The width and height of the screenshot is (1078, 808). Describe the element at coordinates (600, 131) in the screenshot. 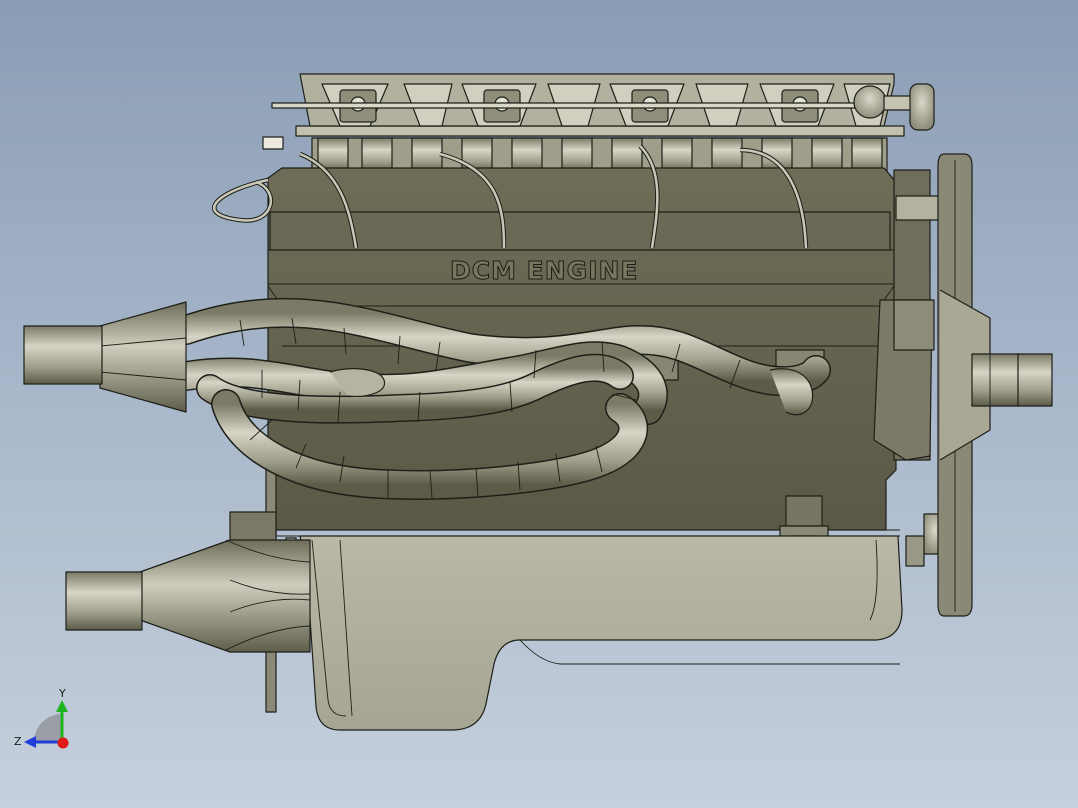

I see `carb-base-plate` at that location.